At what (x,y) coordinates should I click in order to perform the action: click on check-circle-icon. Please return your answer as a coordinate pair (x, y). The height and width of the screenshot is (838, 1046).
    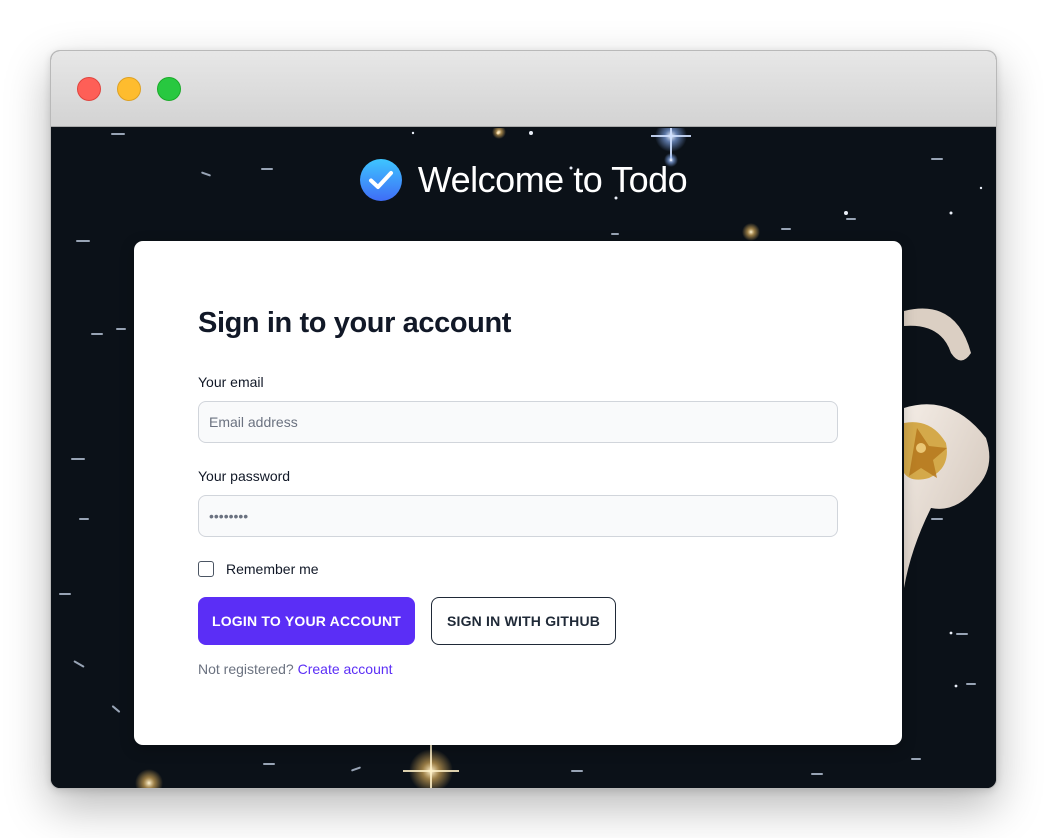
    Looking at the image, I should click on (380, 180).